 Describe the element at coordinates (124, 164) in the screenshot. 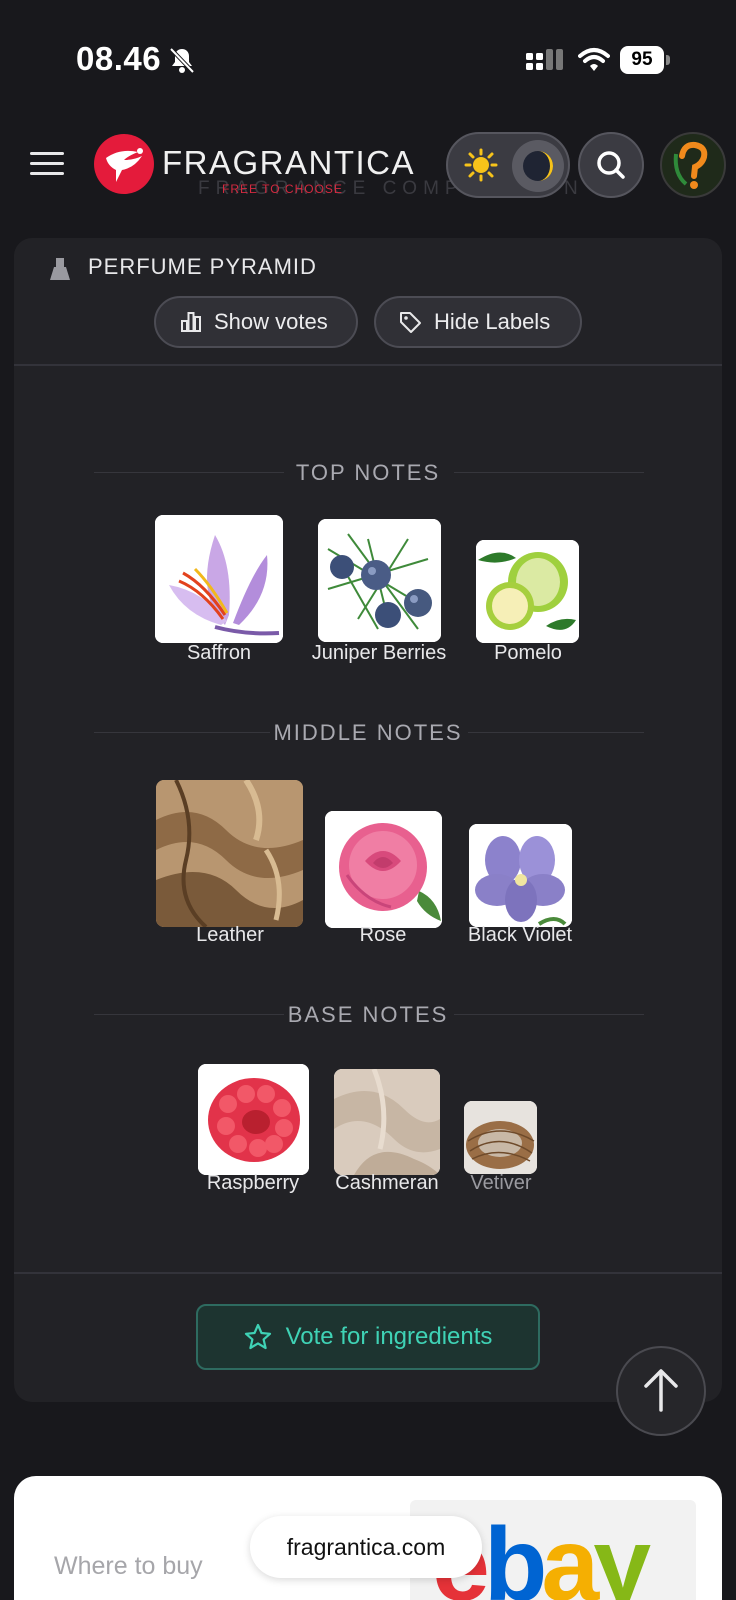

I see `fragrantica-logo-icon` at that location.